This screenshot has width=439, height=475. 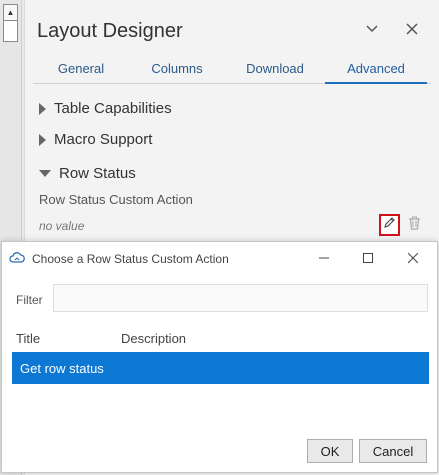 I want to click on scrollbar-thumb, so click(x=10, y=31).